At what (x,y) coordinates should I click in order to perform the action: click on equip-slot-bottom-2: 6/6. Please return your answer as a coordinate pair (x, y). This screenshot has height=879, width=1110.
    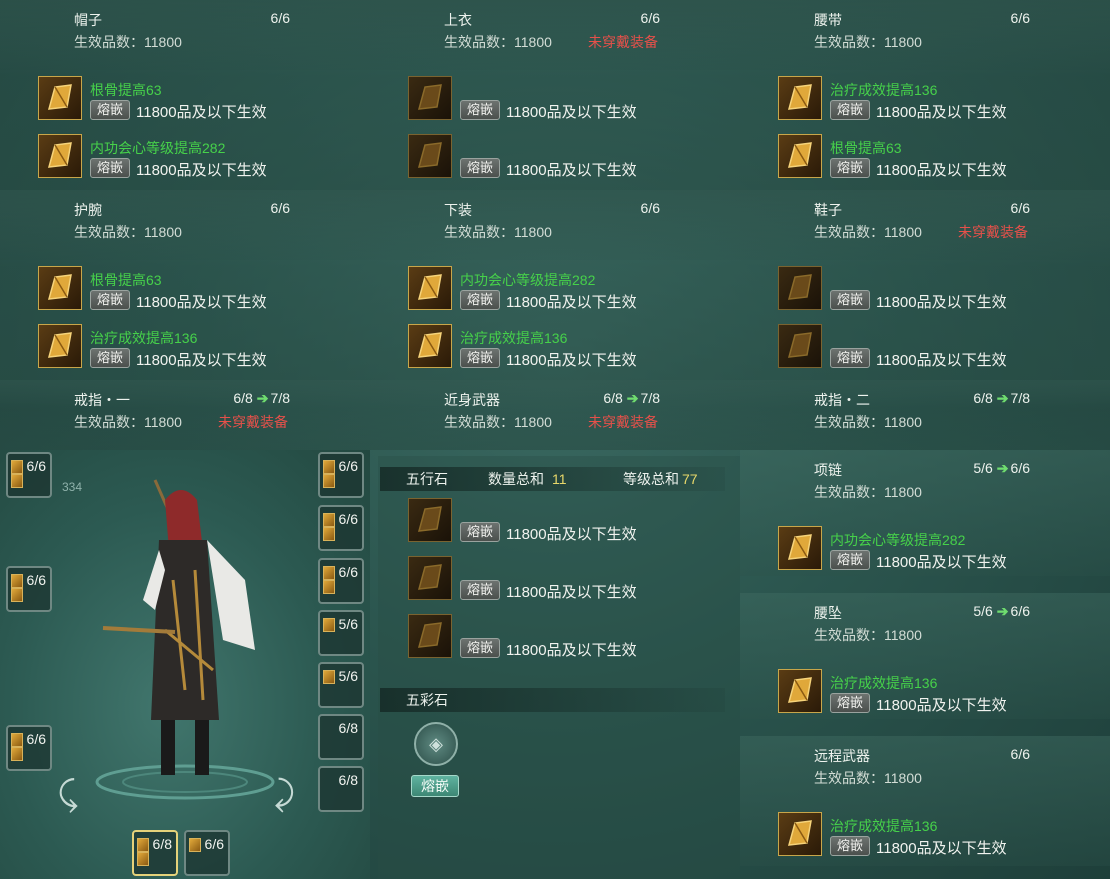
    Looking at the image, I should click on (207, 853).